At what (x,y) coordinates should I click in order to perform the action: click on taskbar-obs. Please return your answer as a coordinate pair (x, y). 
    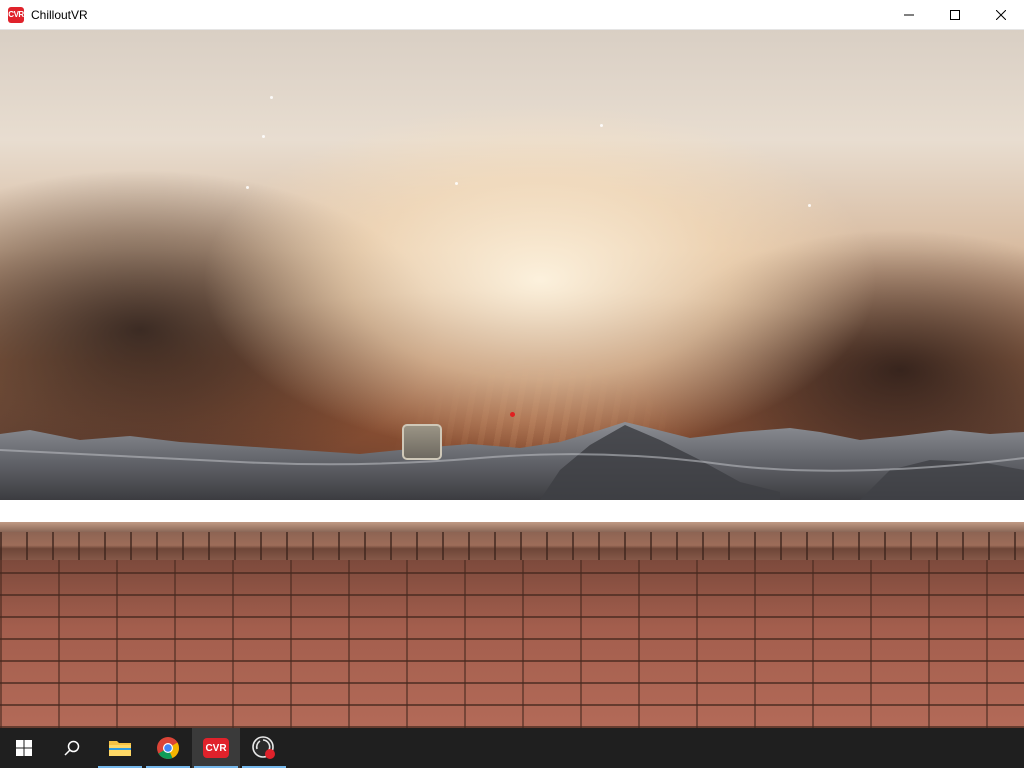
    Looking at the image, I should click on (264, 748).